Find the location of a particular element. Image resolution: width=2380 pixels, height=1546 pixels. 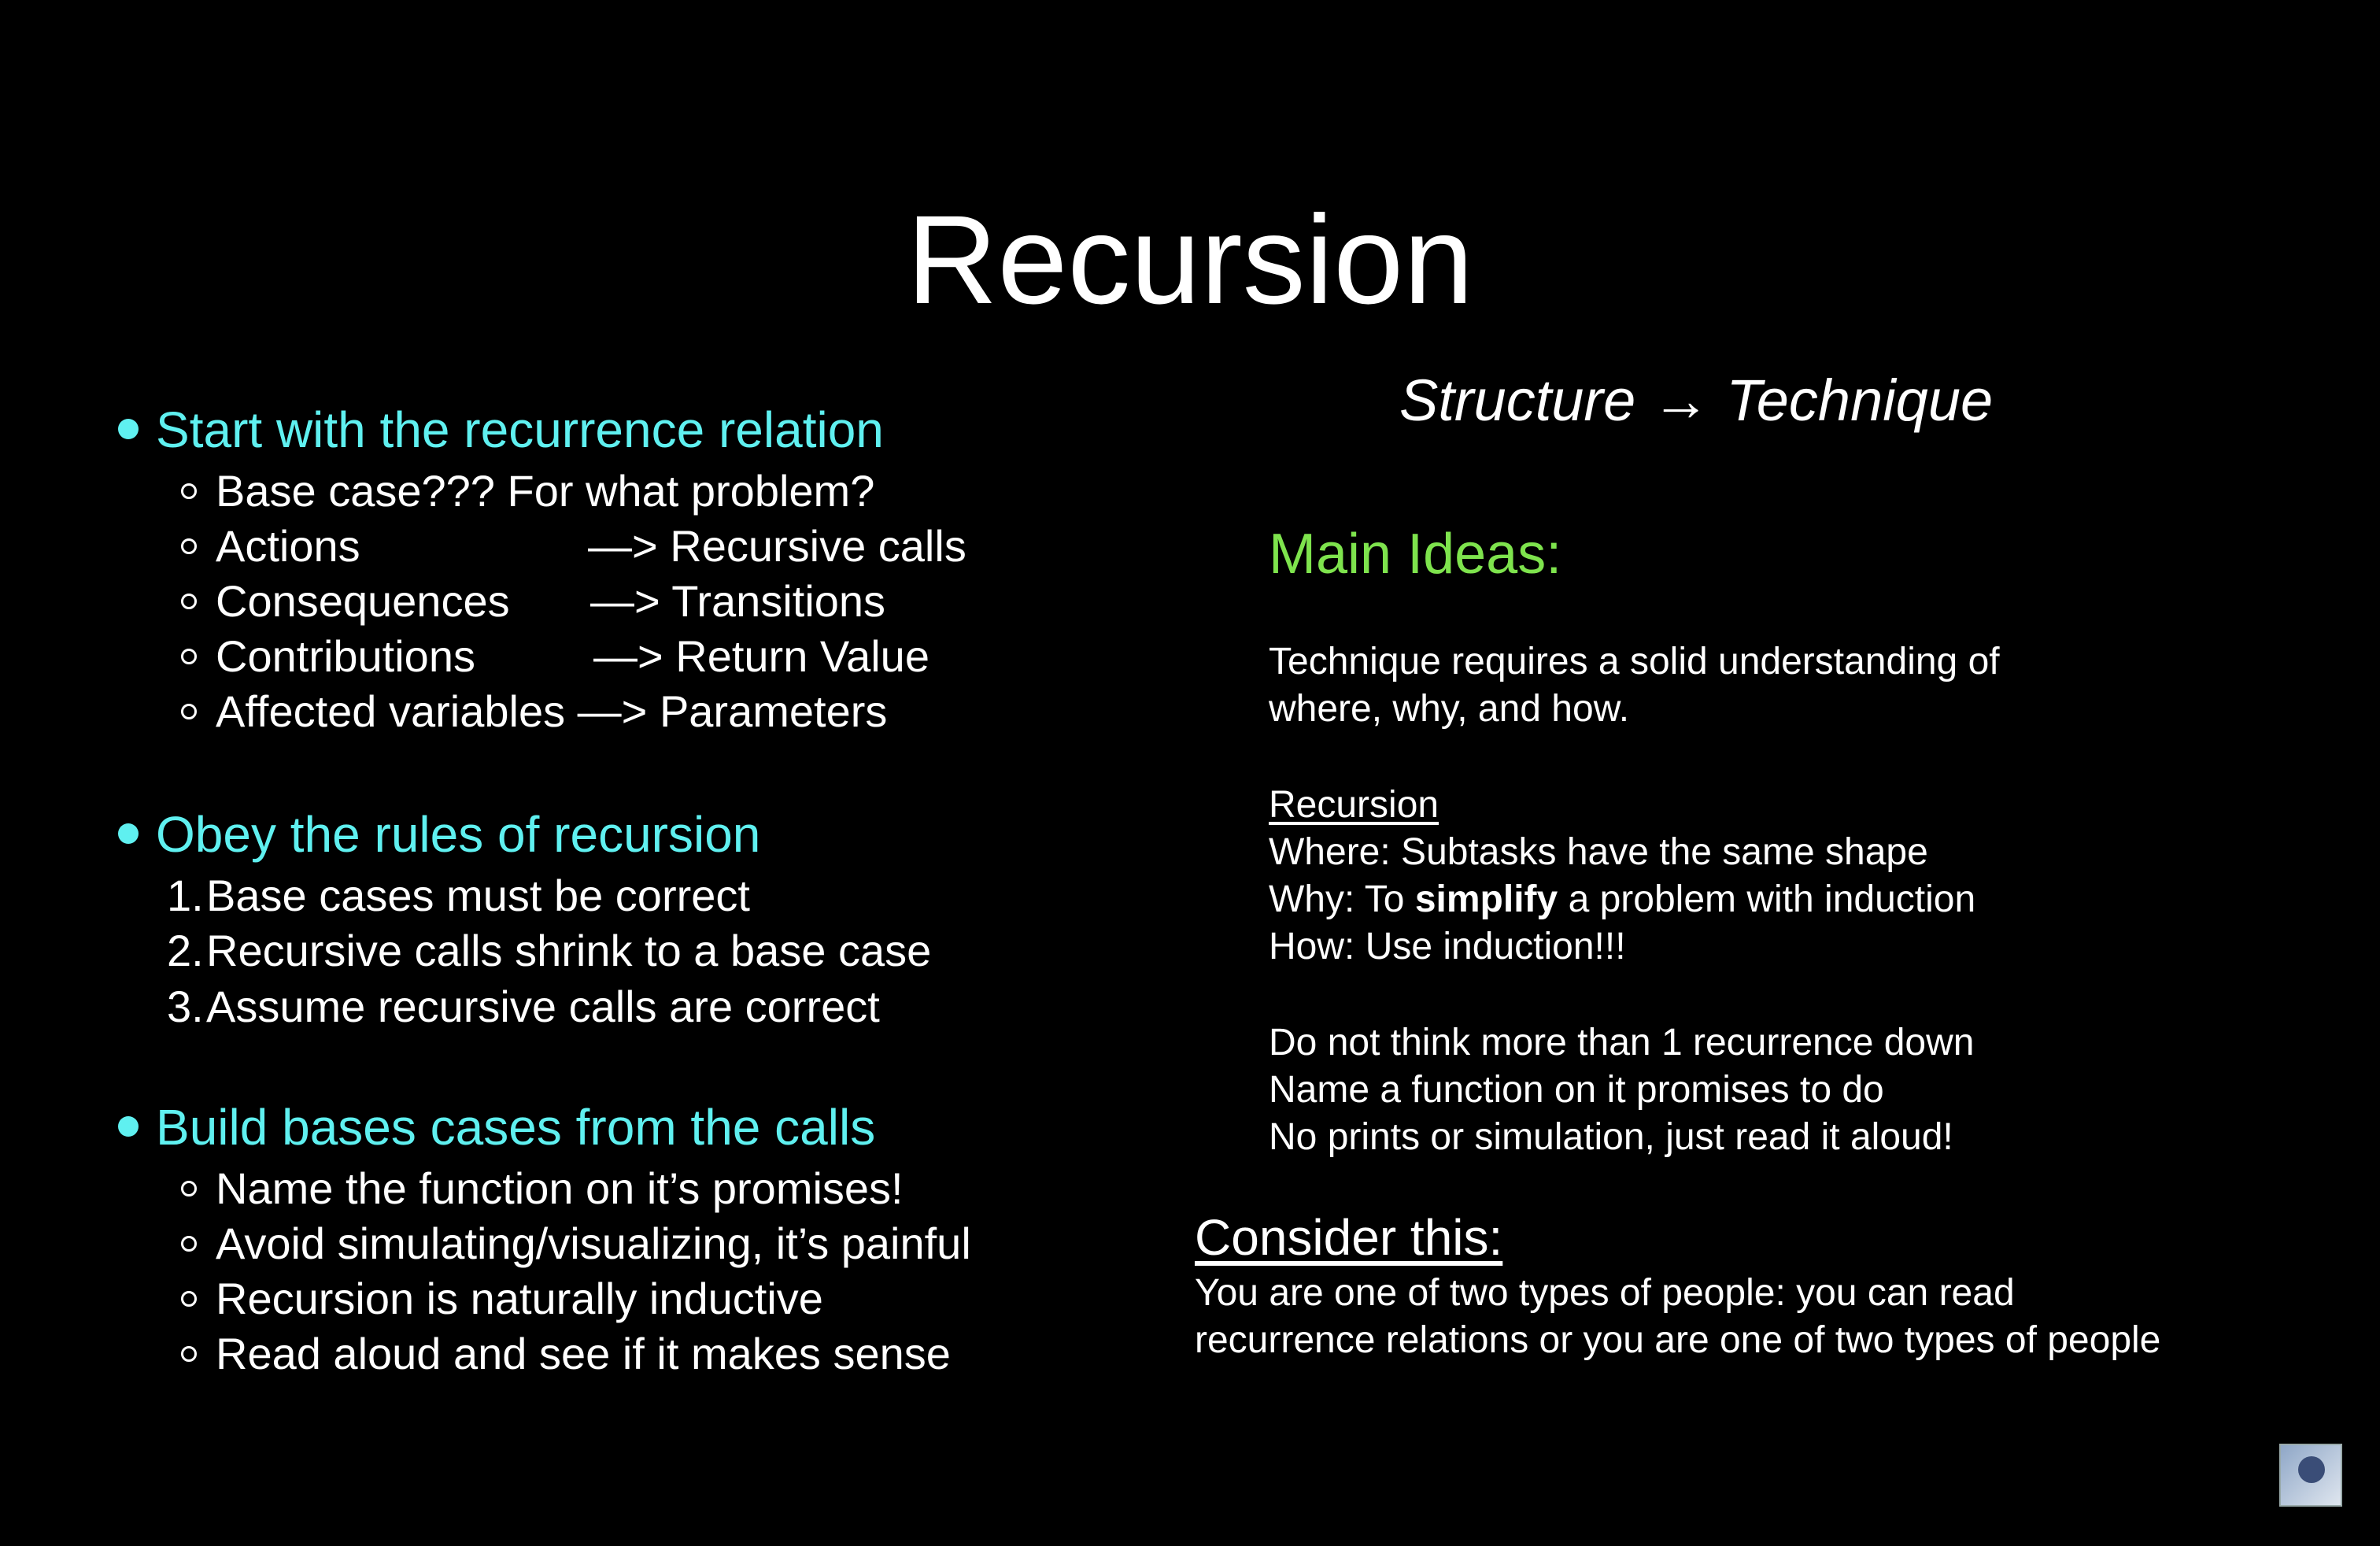

list-item-text: Recursive calls shrink to a base case is located at coordinates (569, 951).